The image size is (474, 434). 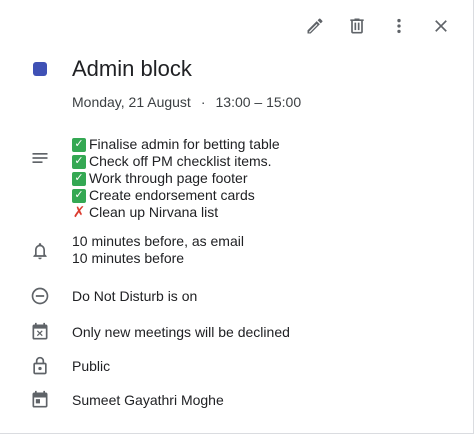 What do you see at coordinates (158, 241) in the screenshot?
I see `notification-line: 10 minutes before, as email` at bounding box center [158, 241].